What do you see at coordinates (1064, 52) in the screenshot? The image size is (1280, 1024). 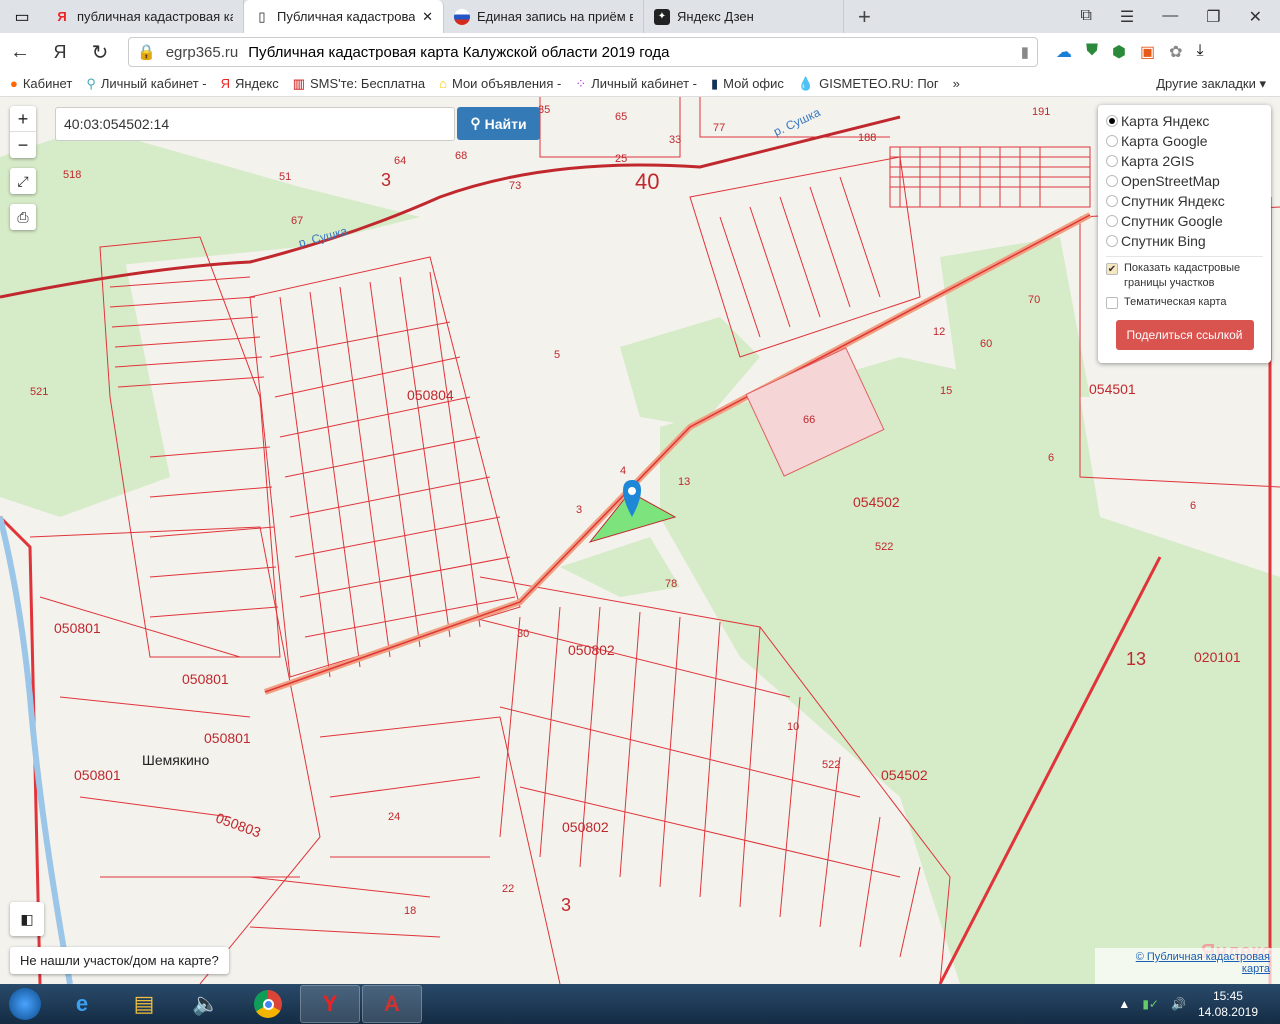 I see `cloud-icon: ☁` at bounding box center [1064, 52].